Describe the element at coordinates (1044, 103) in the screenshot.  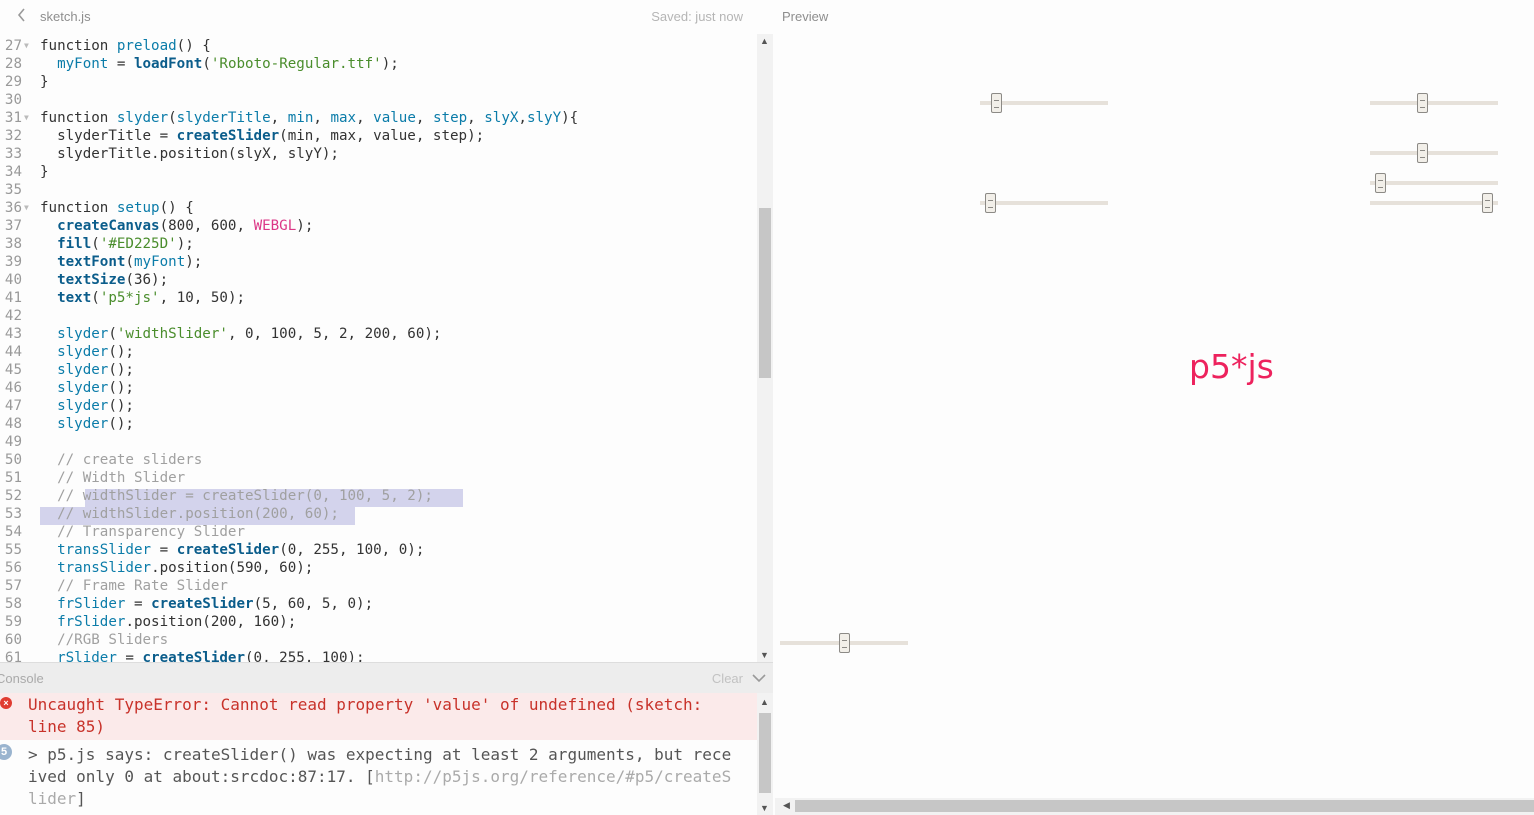
I see `width-slider` at that location.